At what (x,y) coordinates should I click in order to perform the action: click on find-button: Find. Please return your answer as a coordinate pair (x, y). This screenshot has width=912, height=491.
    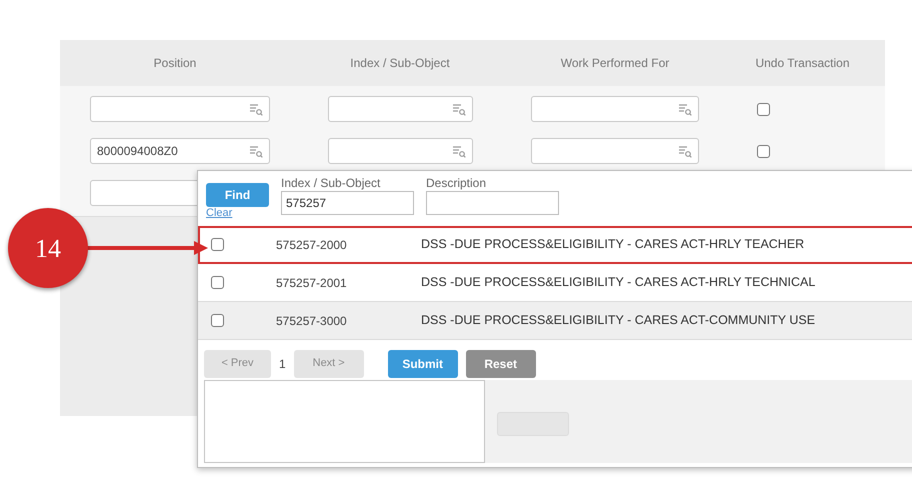
    Looking at the image, I should click on (237, 195).